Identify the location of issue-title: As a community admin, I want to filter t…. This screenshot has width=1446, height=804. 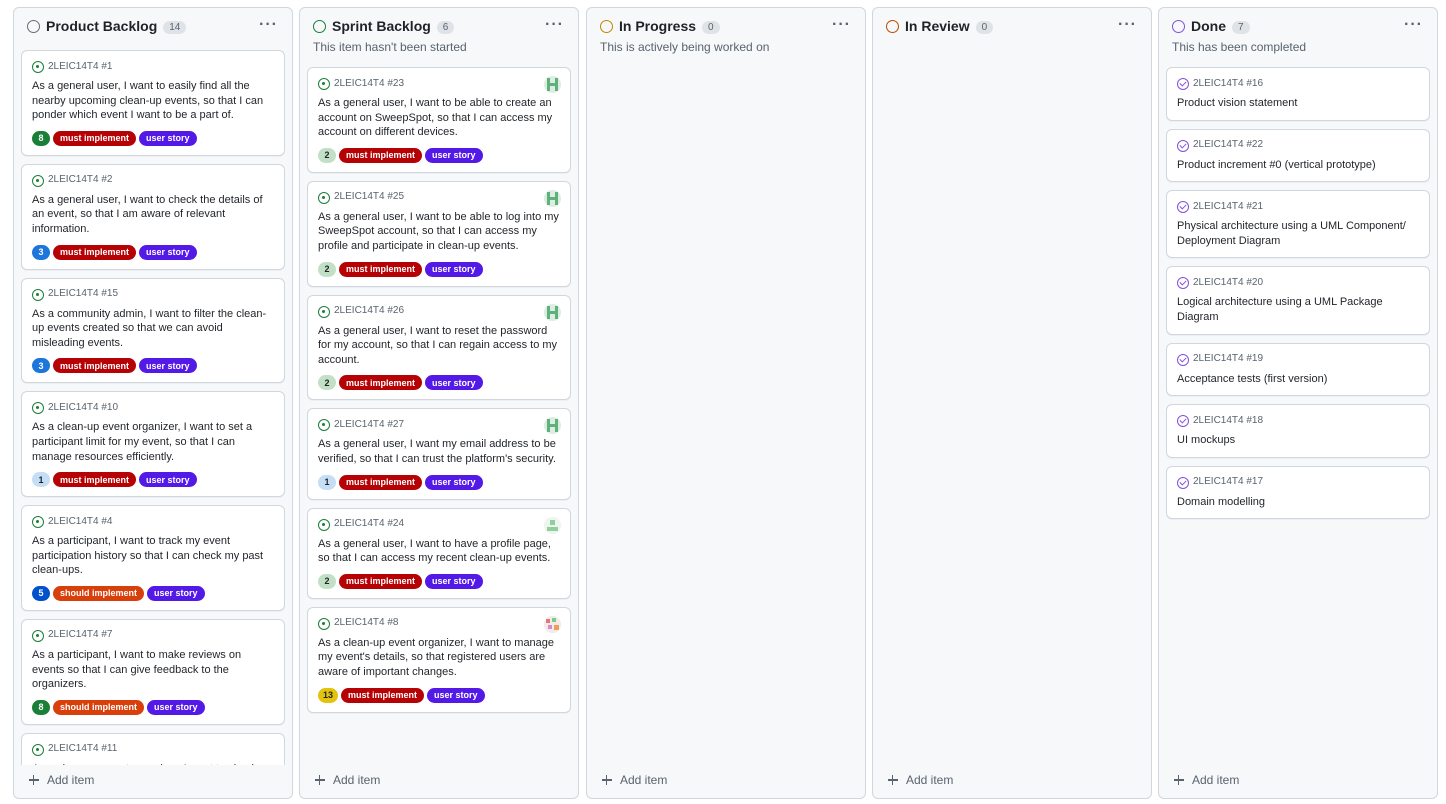
(153, 329).